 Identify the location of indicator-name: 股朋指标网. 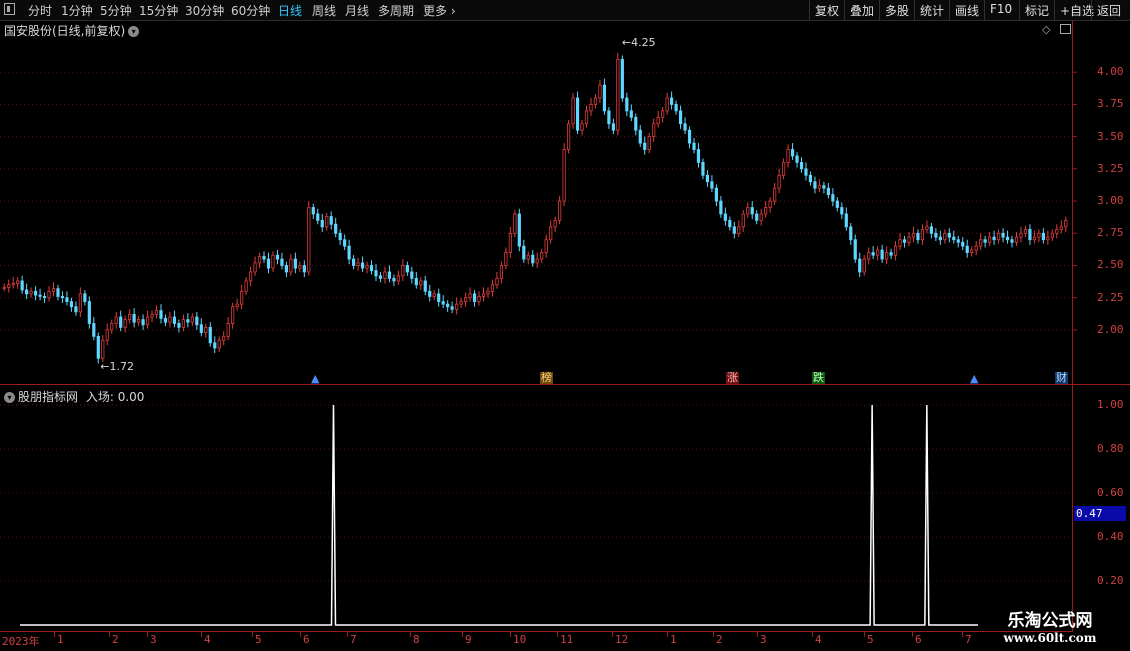
(48, 397).